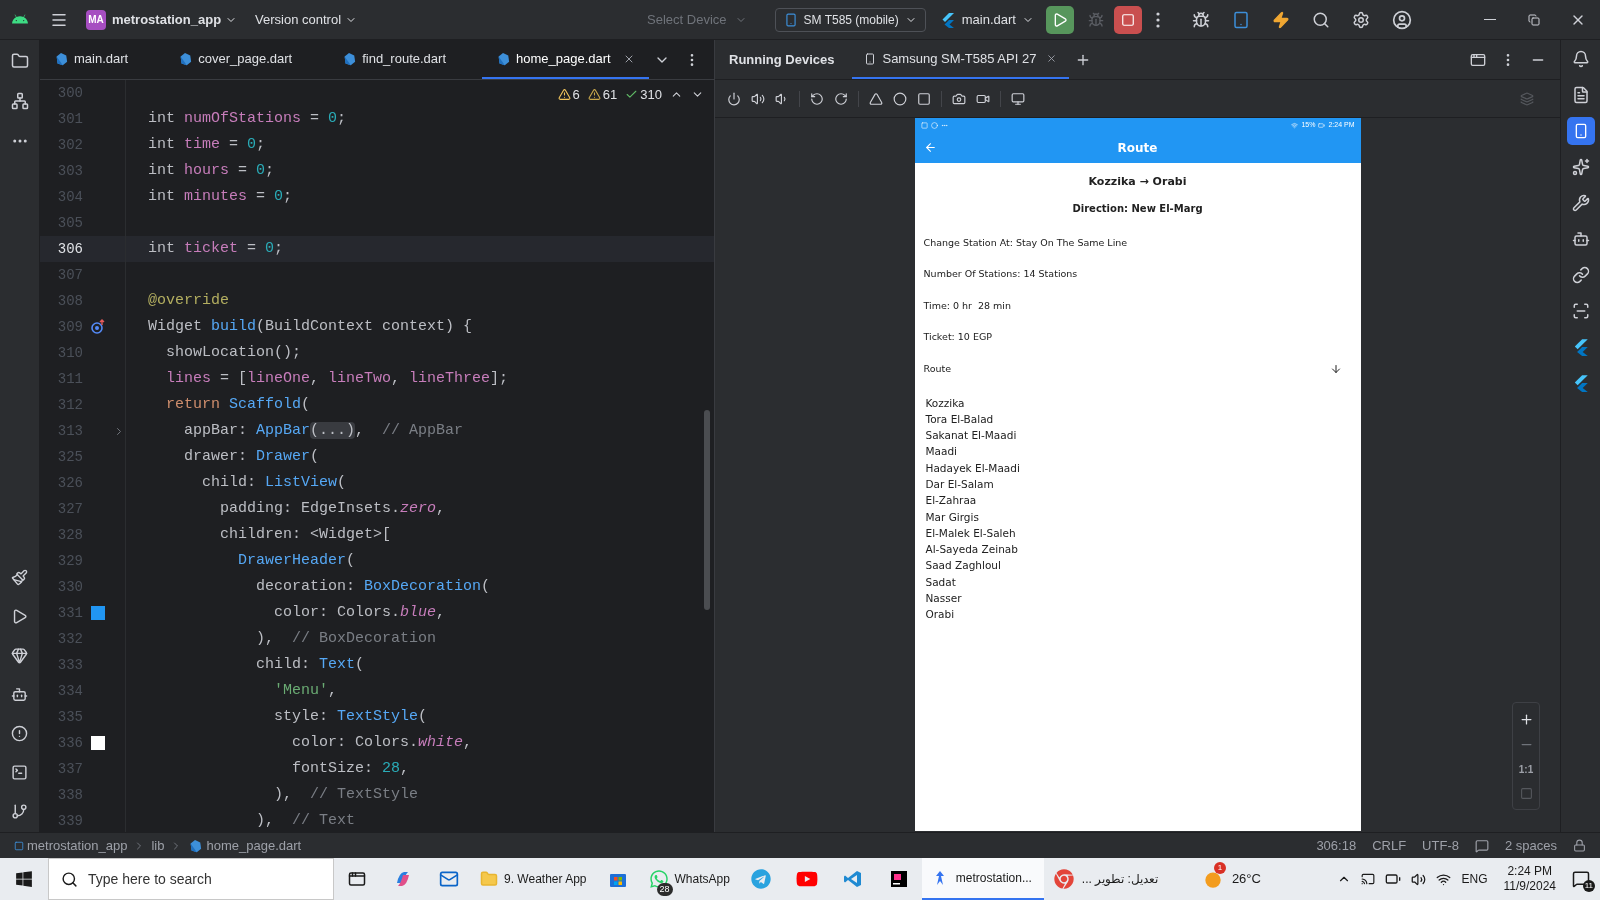 The image size is (1600, 900). Describe the element at coordinates (19, 61) in the screenshot. I see `folder-icon` at that location.